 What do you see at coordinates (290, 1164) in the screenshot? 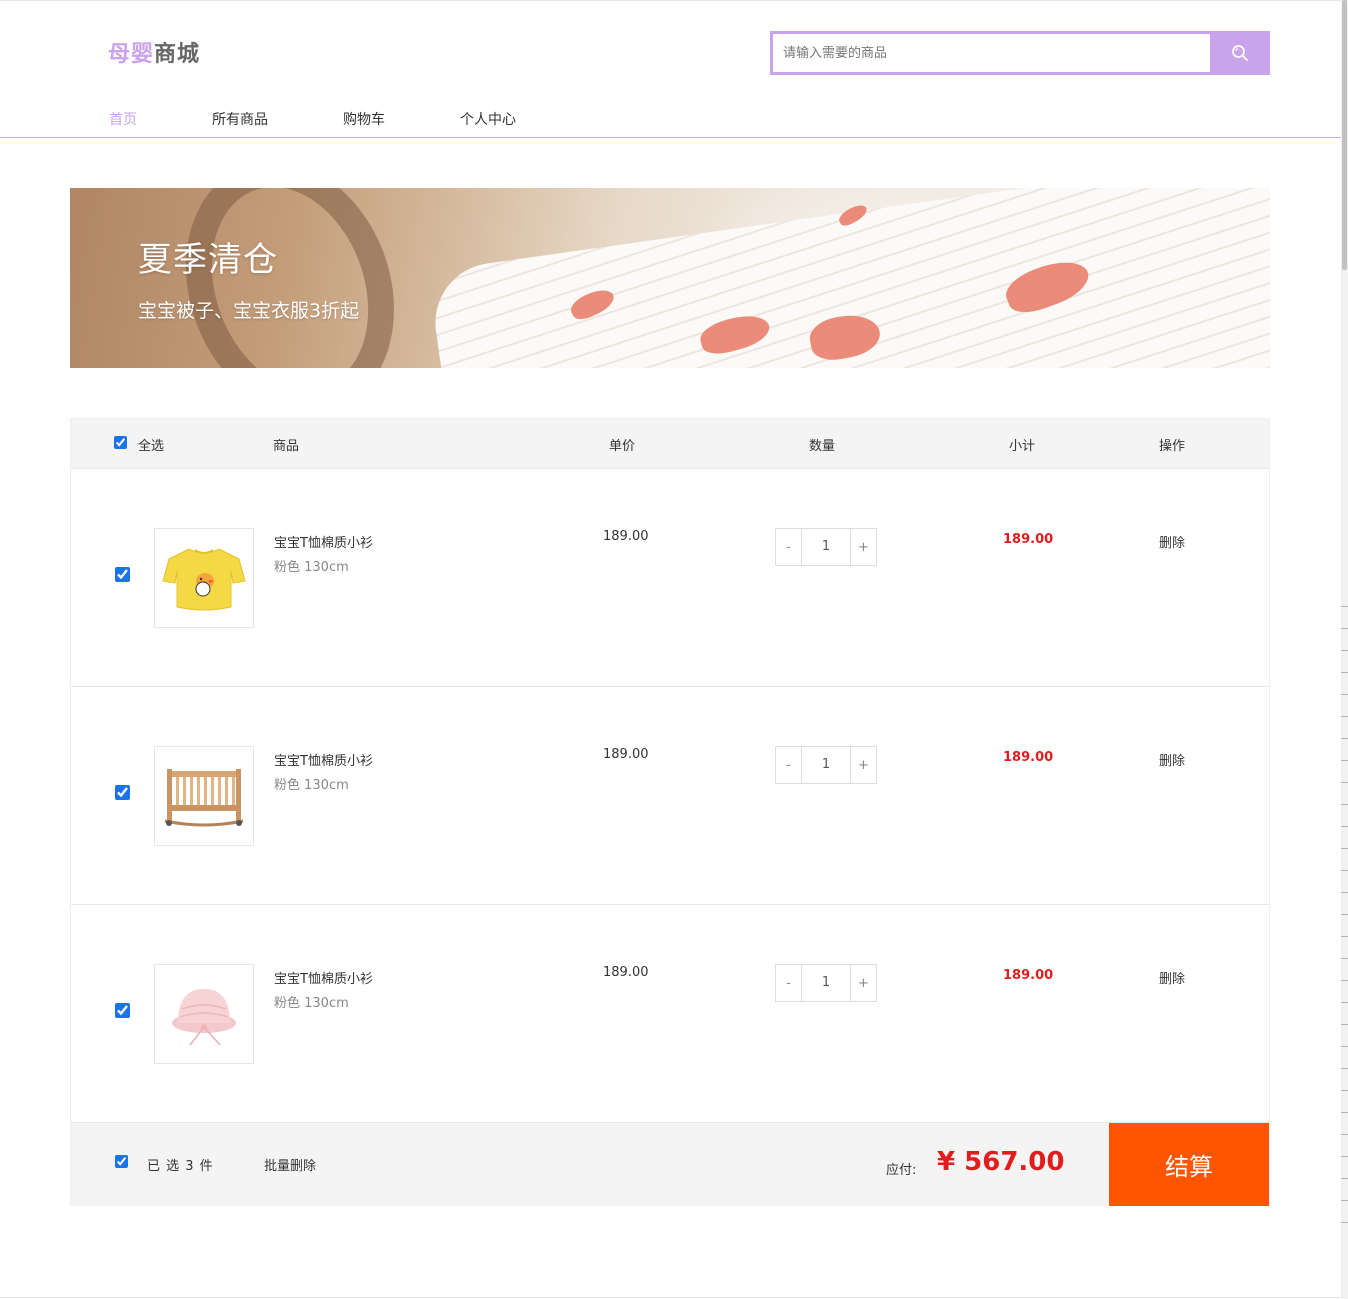
I see `bulk-delete-button: 批量删除` at bounding box center [290, 1164].